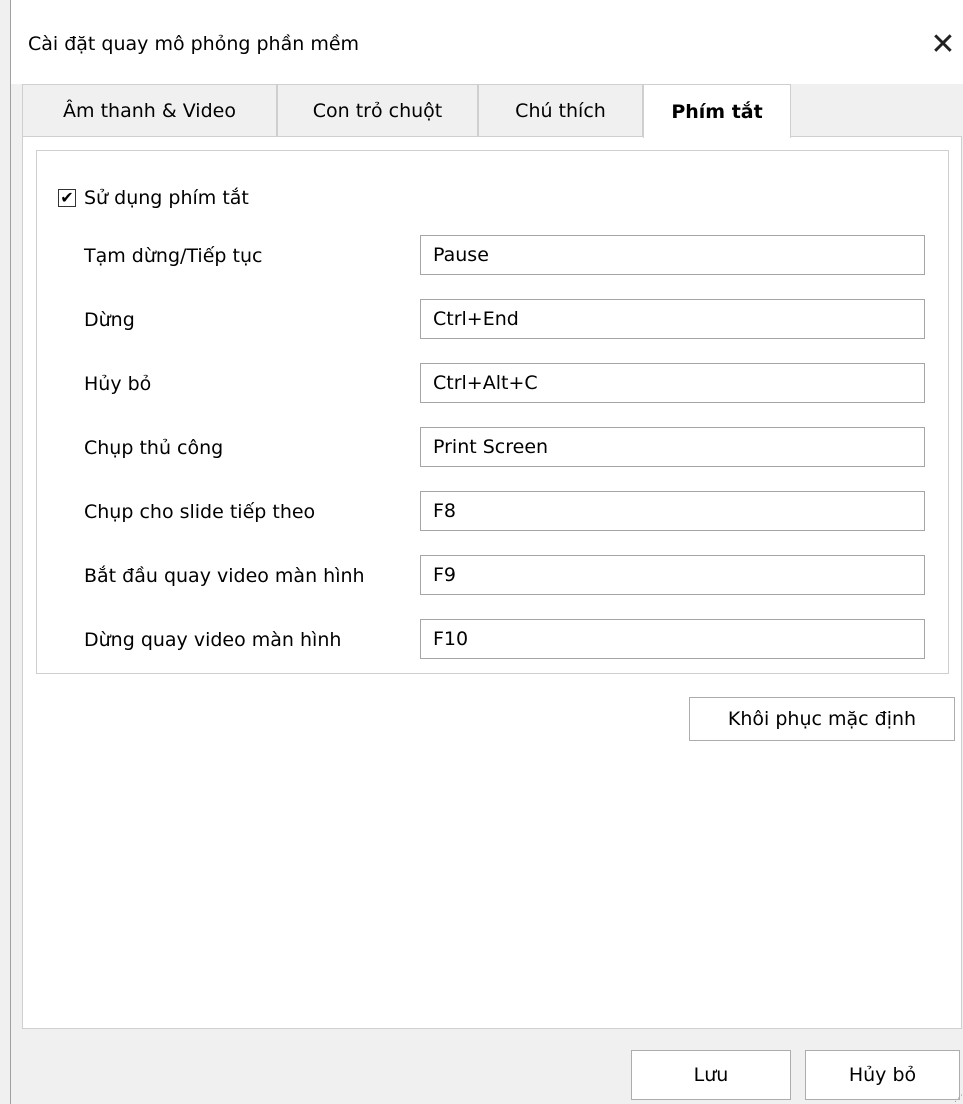 This screenshot has width=963, height=1104. What do you see at coordinates (672, 255) in the screenshot?
I see `shortcut-field-pause: Pause` at bounding box center [672, 255].